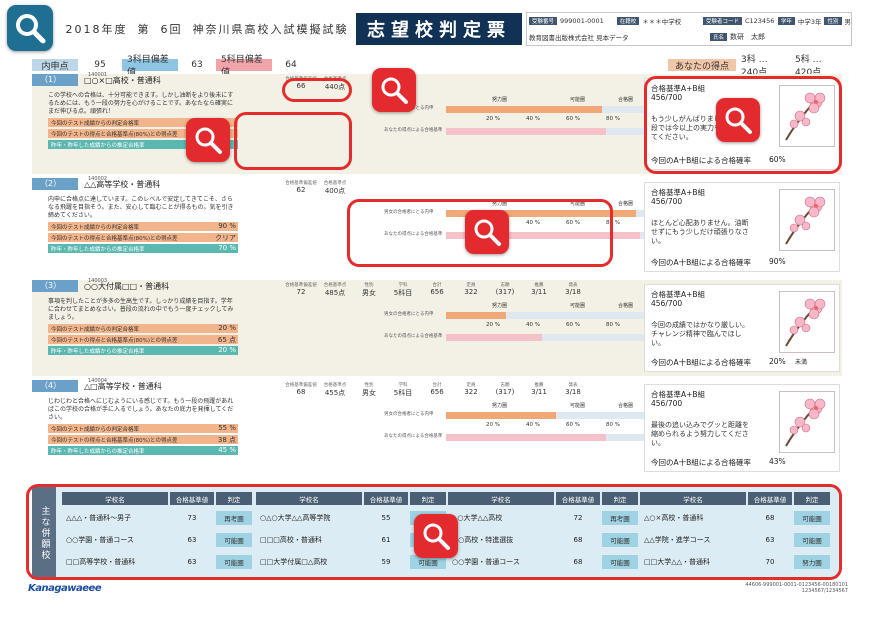 The width and height of the screenshot is (876, 622). I want to click on id-value: 999001-0001, so click(582, 21).